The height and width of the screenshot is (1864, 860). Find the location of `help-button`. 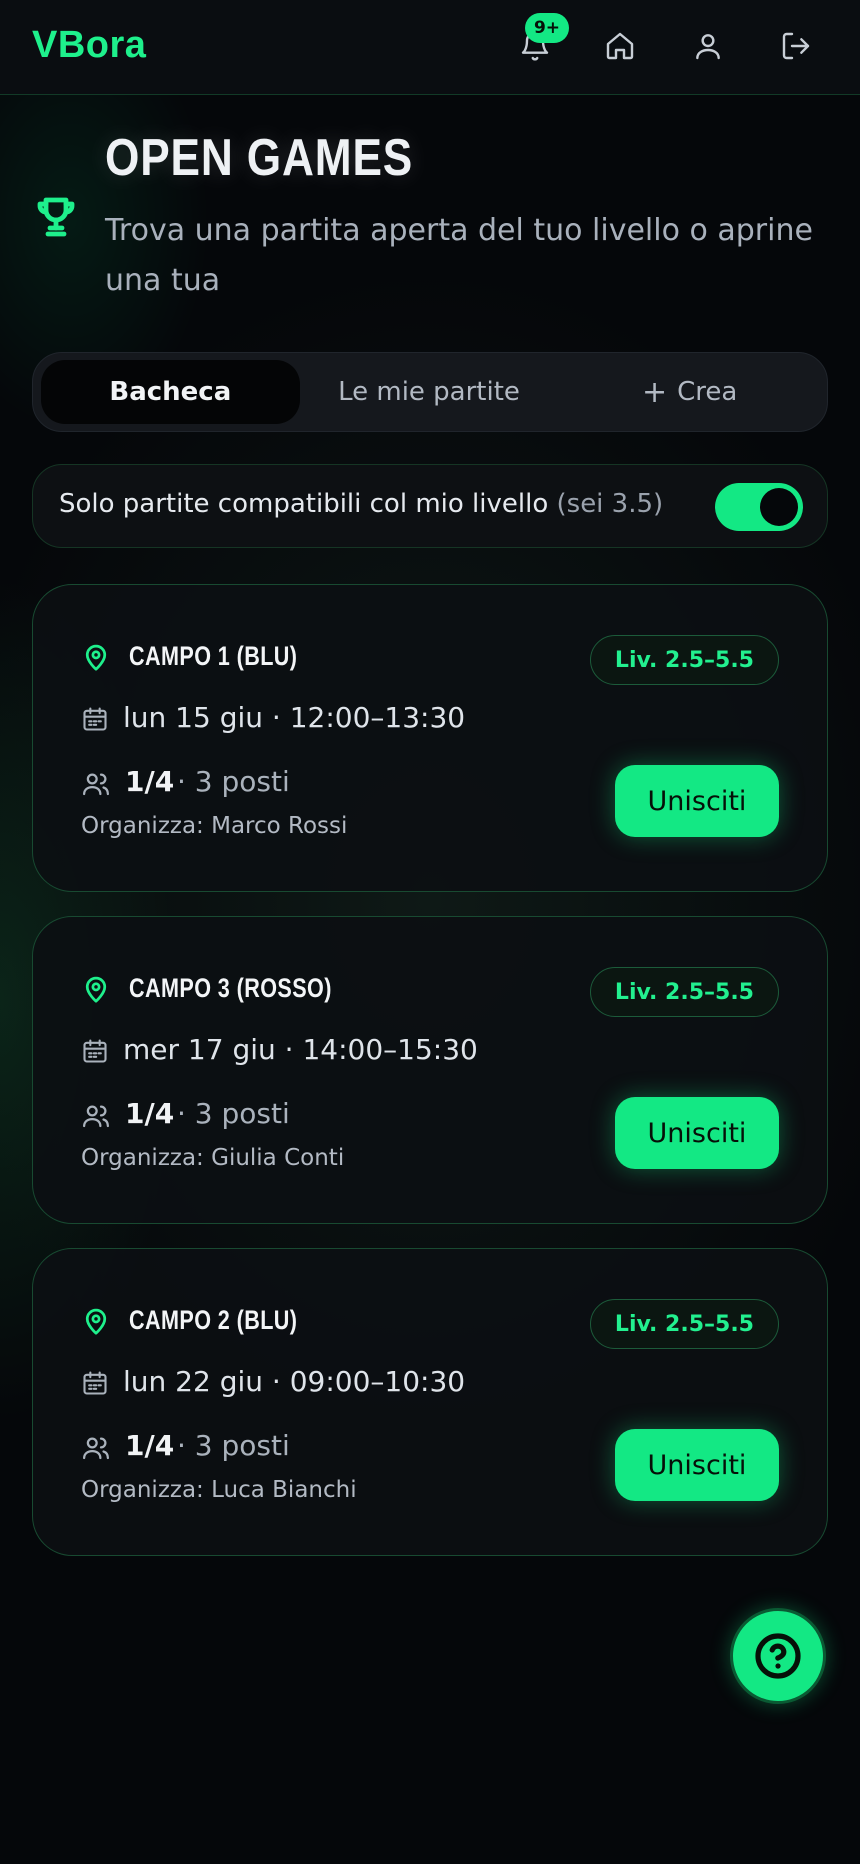

help-button is located at coordinates (778, 1656).